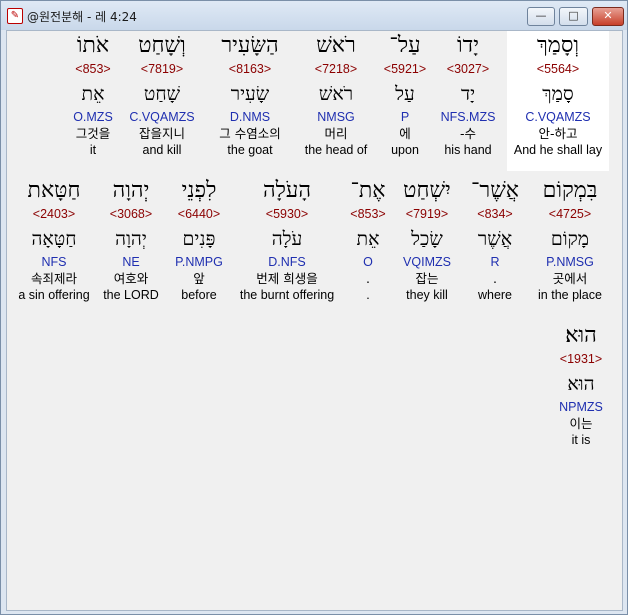  What do you see at coordinates (314, 15) in the screenshot?
I see `title-bar: ✎ @원전분해 - 레 4:24 — □ ✕` at bounding box center [314, 15].